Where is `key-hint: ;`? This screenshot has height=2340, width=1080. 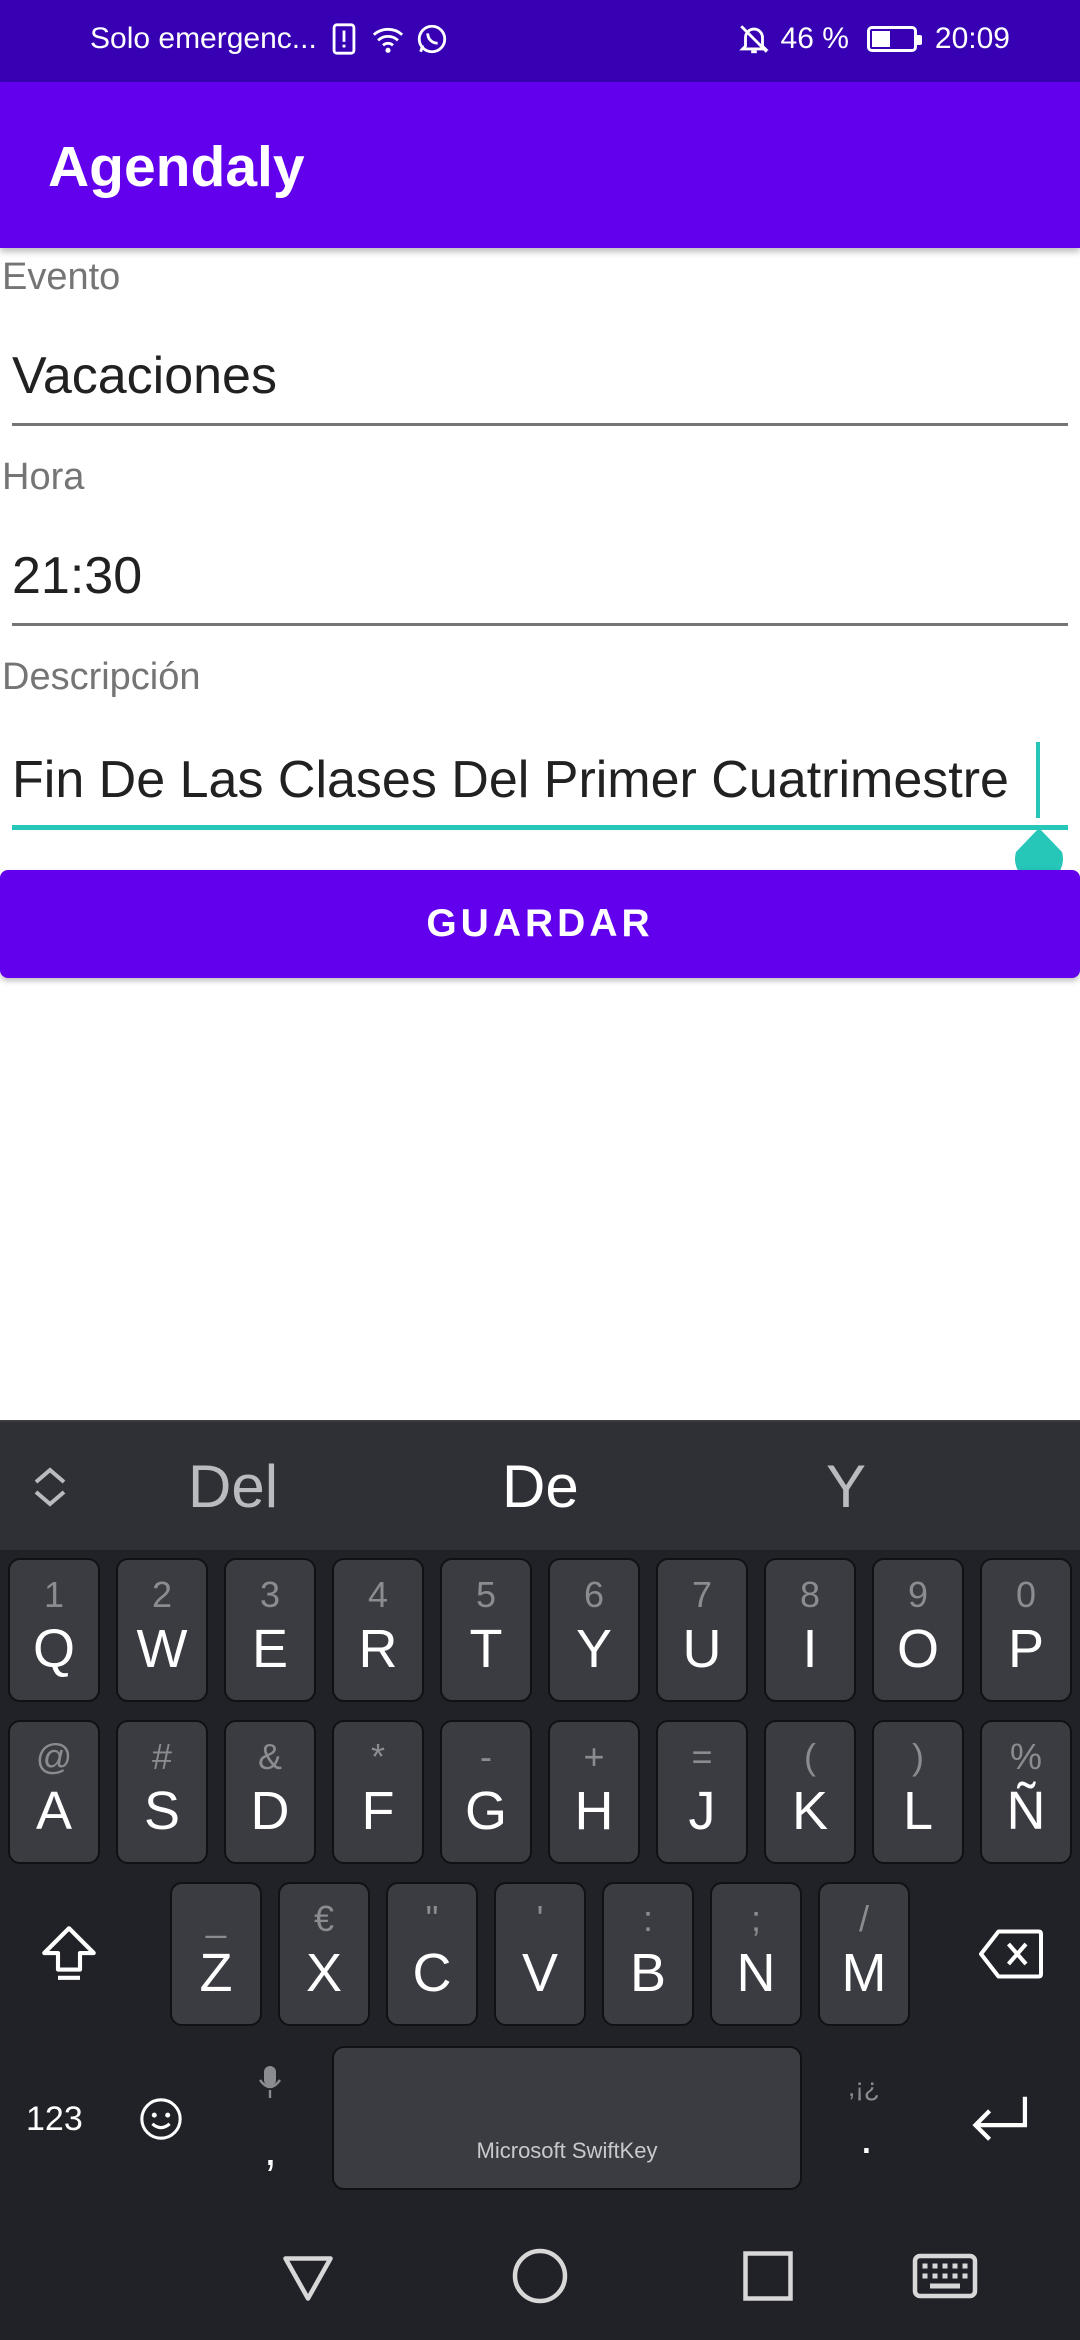 key-hint: ; is located at coordinates (755, 1918).